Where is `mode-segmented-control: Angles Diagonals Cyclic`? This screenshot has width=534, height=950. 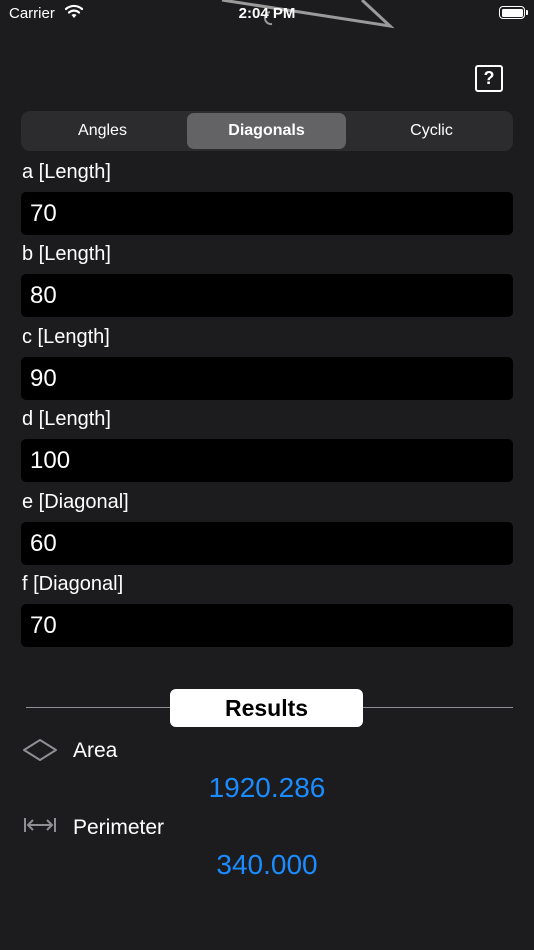 mode-segmented-control: Angles Diagonals Cyclic is located at coordinates (267, 131).